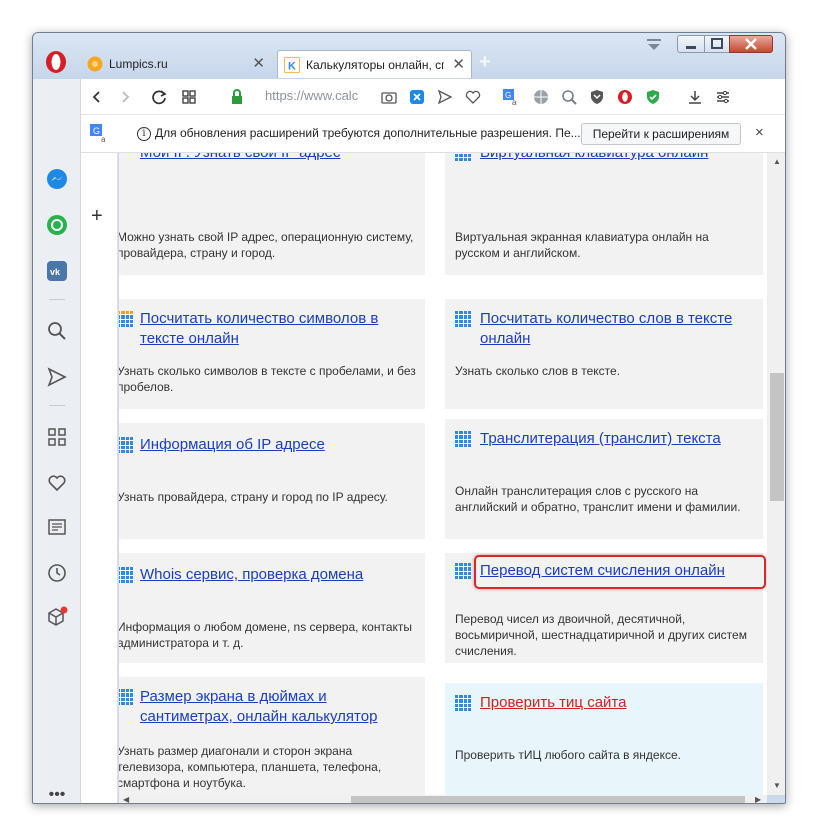 The height and width of the screenshot is (839, 818). Describe the element at coordinates (569, 97) in the screenshot. I see `search-extension-icon` at that location.